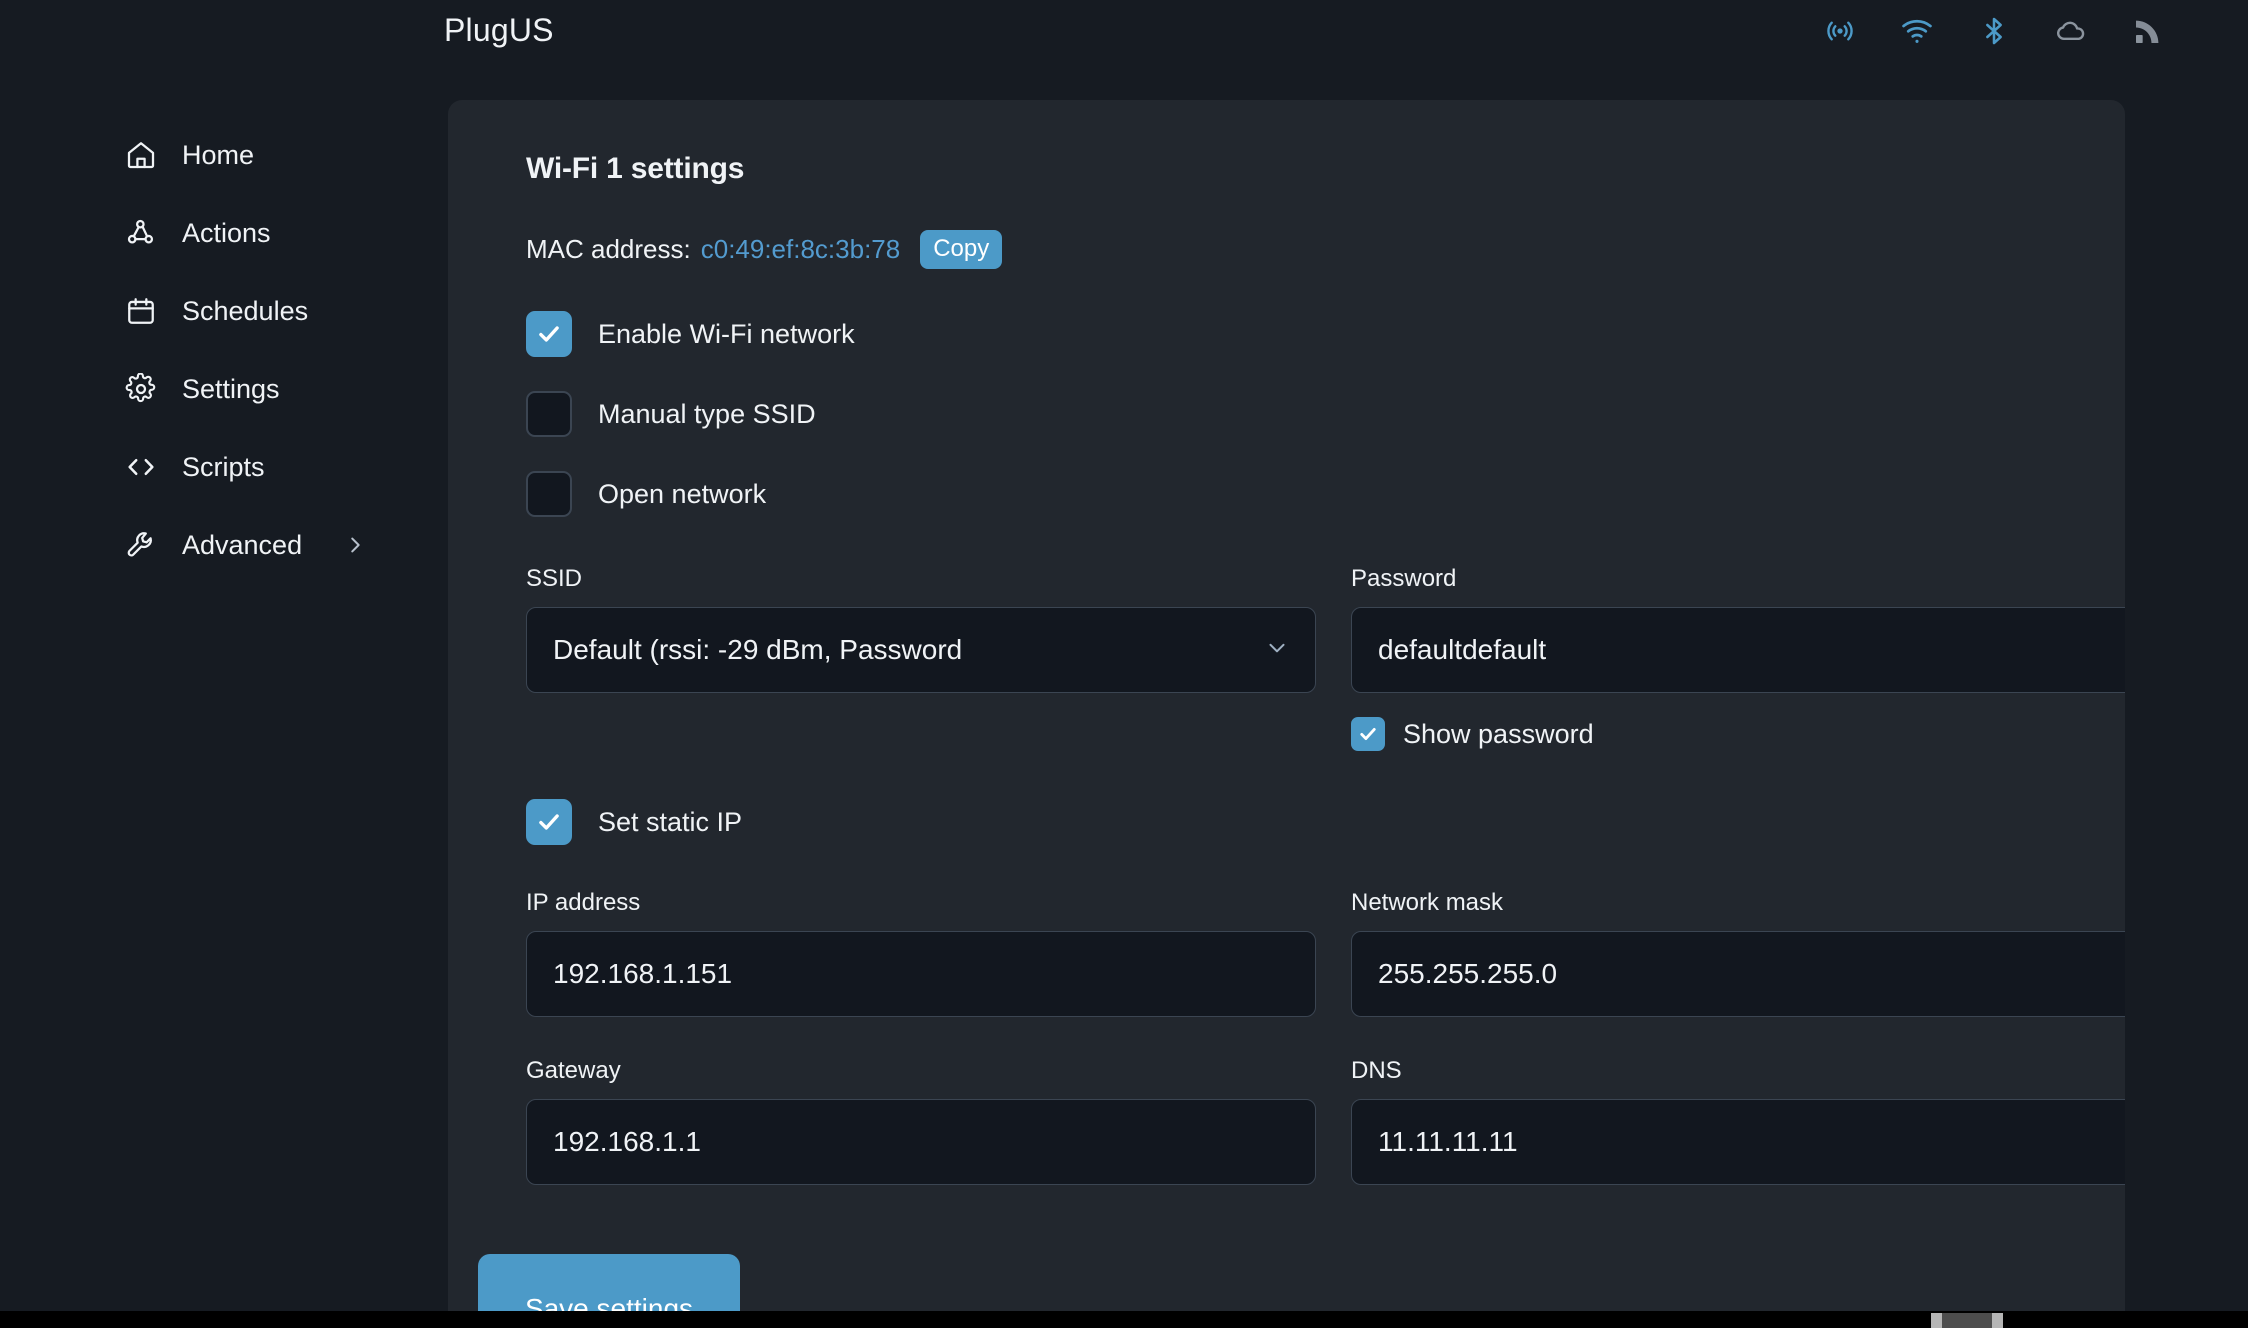  I want to click on open-network-checkbox-row: Open network, so click(1297, 494).